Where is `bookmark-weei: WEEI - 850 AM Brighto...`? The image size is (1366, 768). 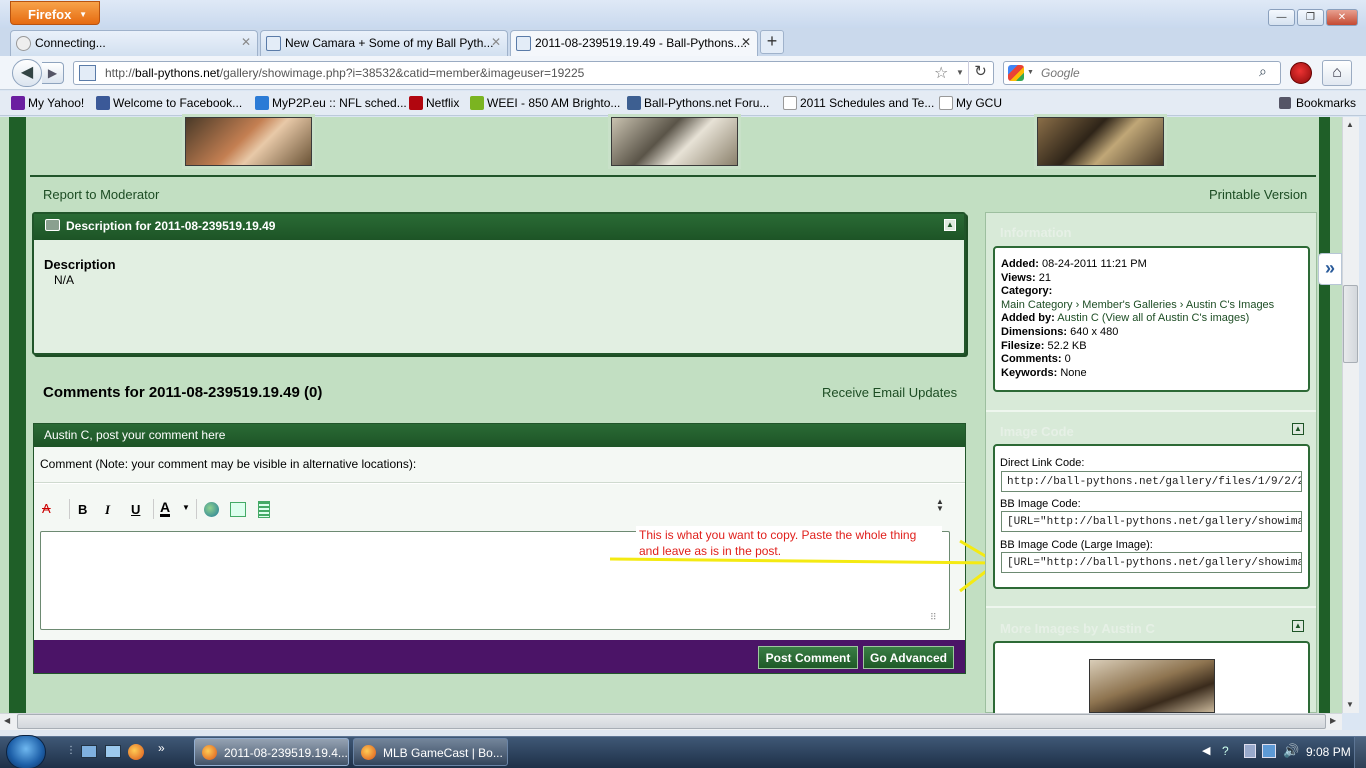 bookmark-weei: WEEI - 850 AM Brighto... is located at coordinates (545, 103).